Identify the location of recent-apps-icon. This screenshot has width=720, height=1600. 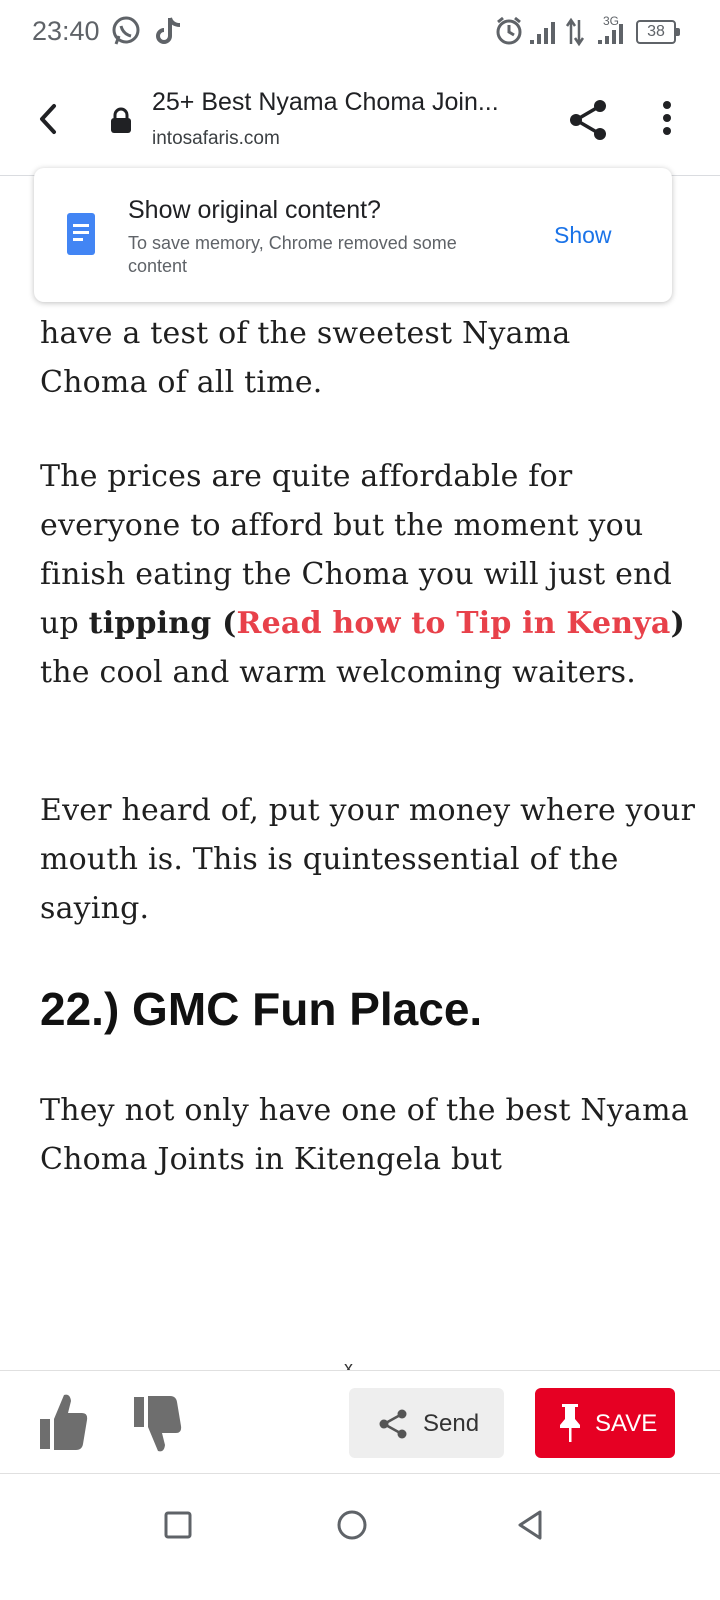
(178, 1525).